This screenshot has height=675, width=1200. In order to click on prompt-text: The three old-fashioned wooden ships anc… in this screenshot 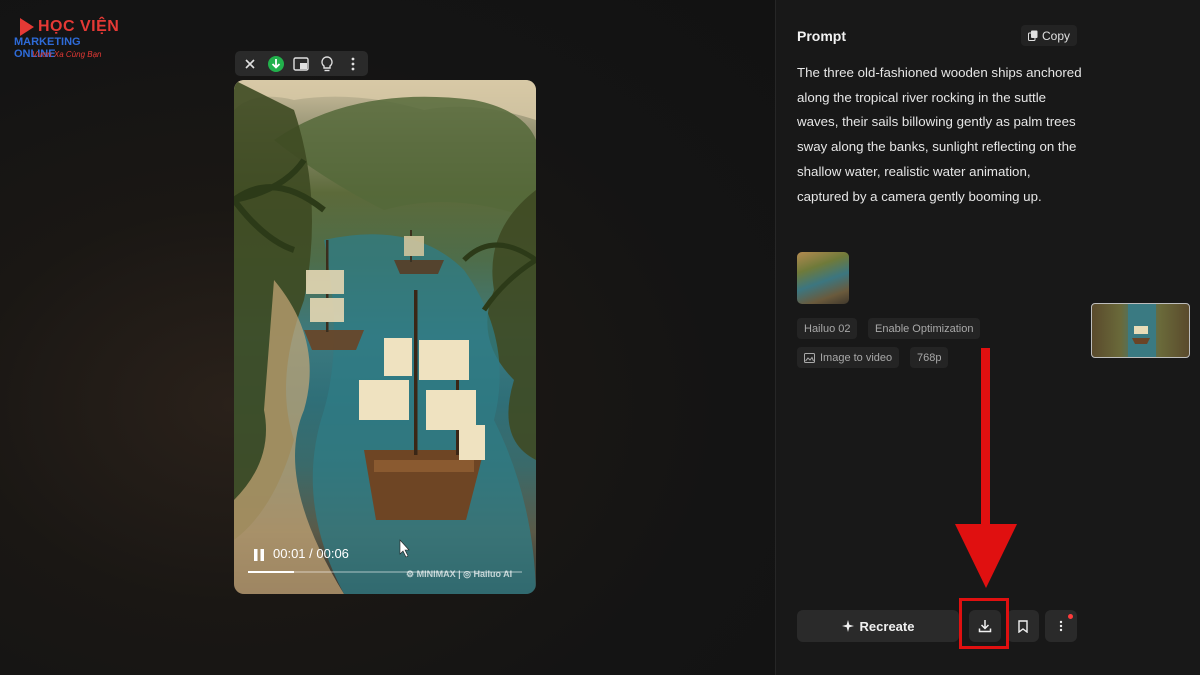, I will do `click(939, 134)`.